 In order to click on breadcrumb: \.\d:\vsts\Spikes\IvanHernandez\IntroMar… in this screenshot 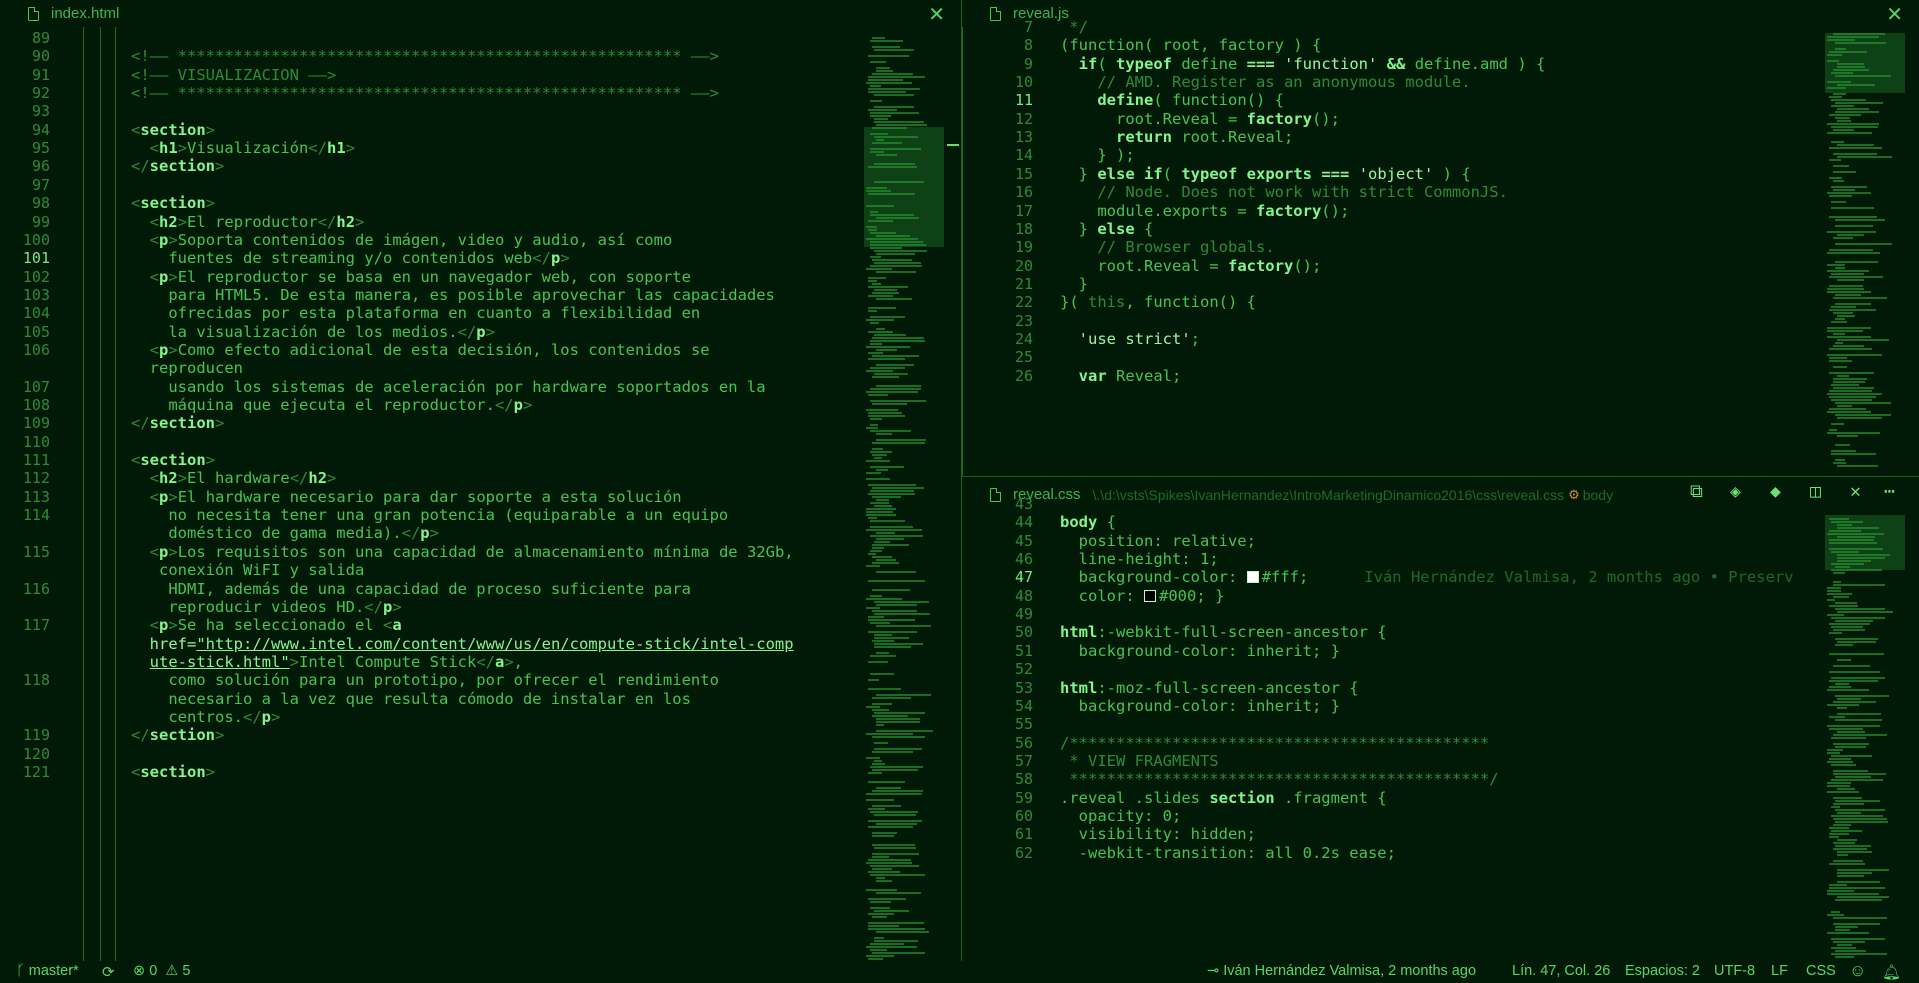, I will do `click(1329, 495)`.